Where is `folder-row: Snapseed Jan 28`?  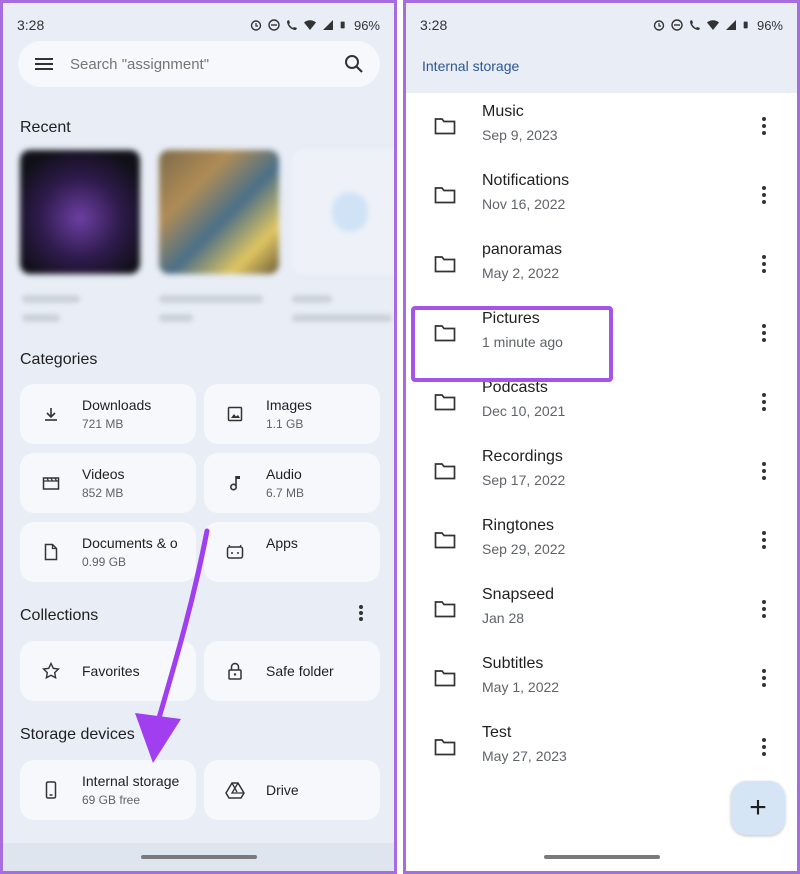 folder-row: Snapseed Jan 28 is located at coordinates (601, 610).